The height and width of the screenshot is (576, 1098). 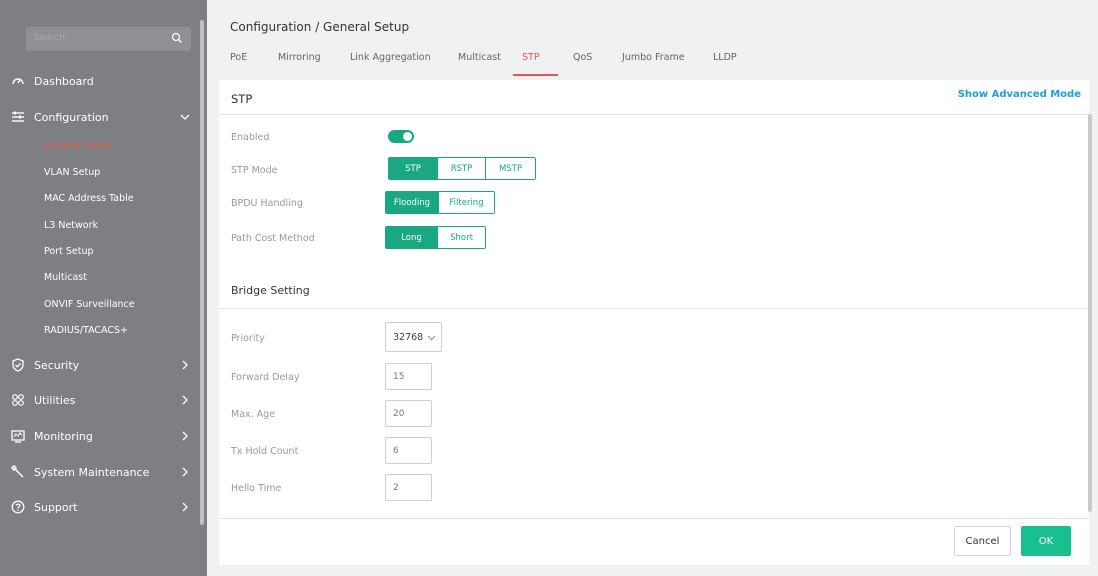 What do you see at coordinates (299, 57) in the screenshot?
I see `tab-mirroring: Mirroring` at bounding box center [299, 57].